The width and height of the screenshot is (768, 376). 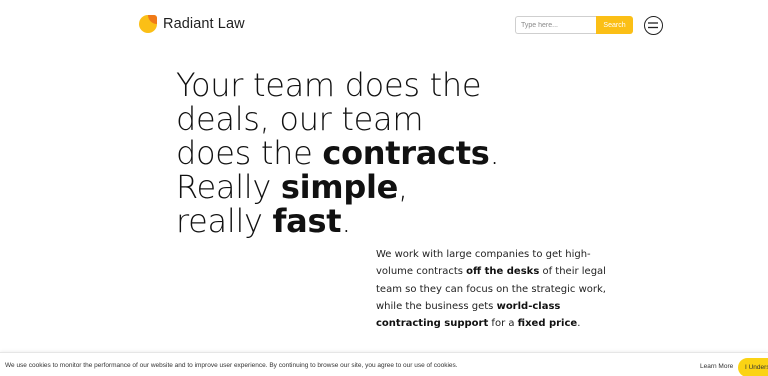 I want to click on radiant-logo-icon, so click(x=148, y=24).